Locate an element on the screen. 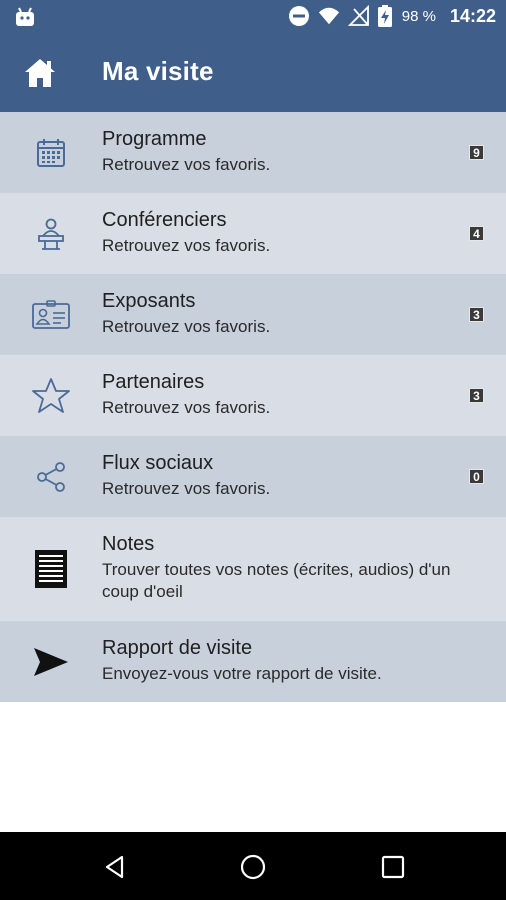 The height and width of the screenshot is (900, 506). menu-item-title: Partenaires is located at coordinates (153, 382).